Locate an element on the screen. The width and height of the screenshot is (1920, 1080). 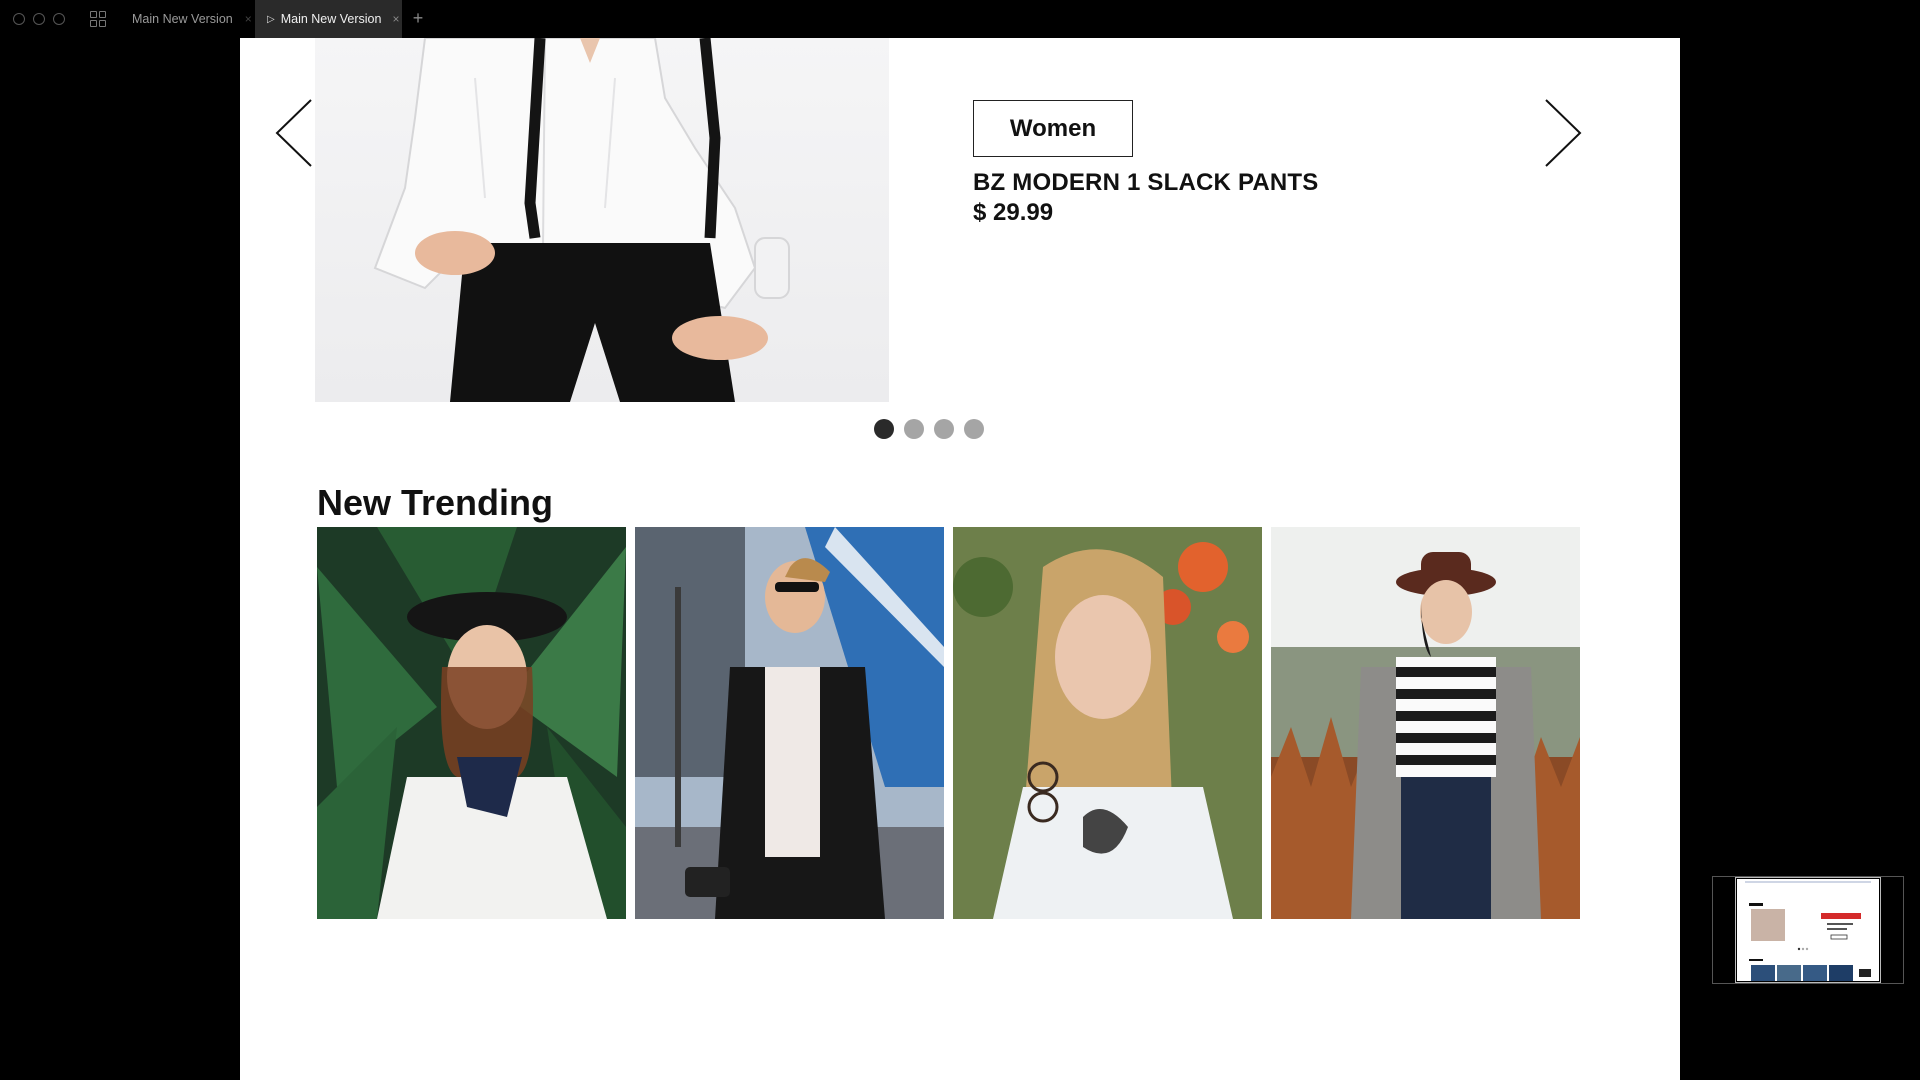
tab-main-new-version-2: ▷ Main New Version × is located at coordinates (328, 19).